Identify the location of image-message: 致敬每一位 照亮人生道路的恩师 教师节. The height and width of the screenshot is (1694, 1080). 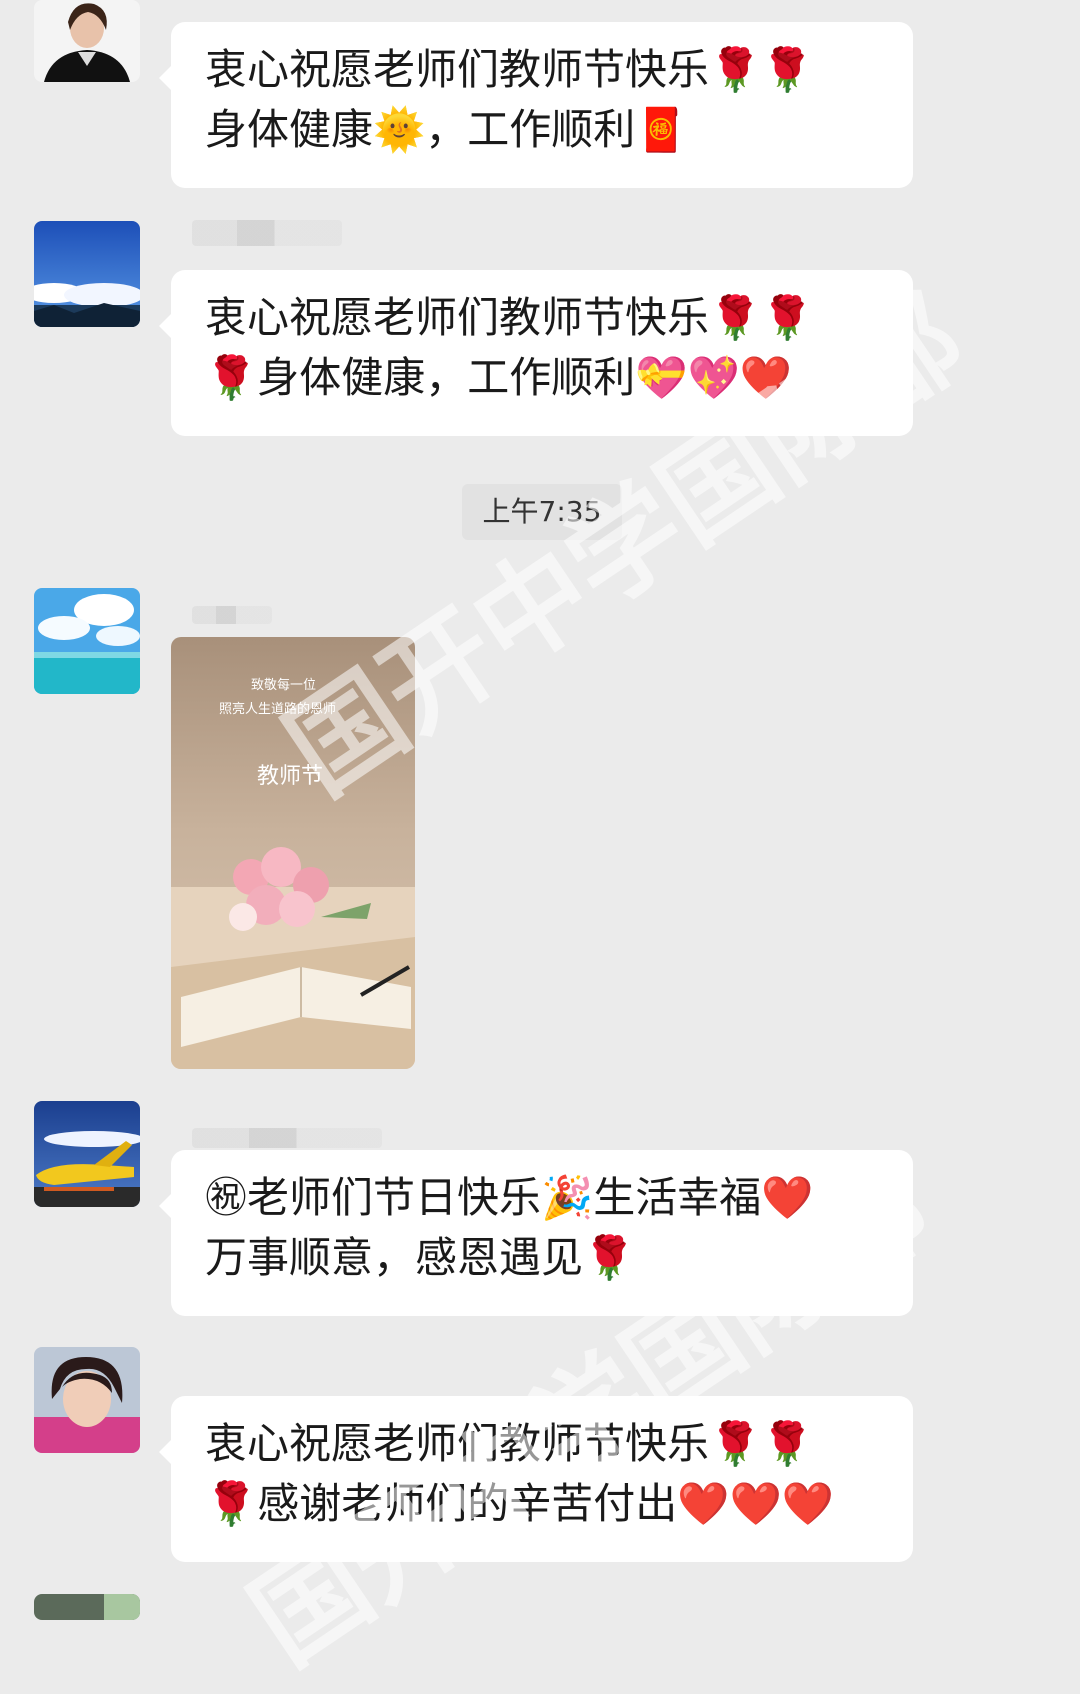
(293, 853).